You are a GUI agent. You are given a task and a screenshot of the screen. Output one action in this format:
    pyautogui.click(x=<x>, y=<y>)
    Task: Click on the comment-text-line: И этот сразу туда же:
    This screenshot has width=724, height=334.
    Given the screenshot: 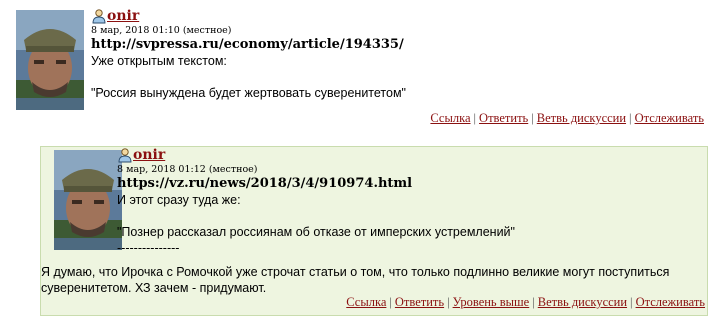 What is the action you would take?
    pyautogui.click(x=179, y=200)
    